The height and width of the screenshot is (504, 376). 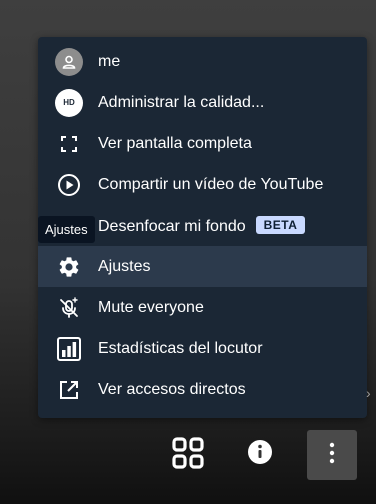 I want to click on menu-item-label: Estadísticas del locutor, so click(x=180, y=348).